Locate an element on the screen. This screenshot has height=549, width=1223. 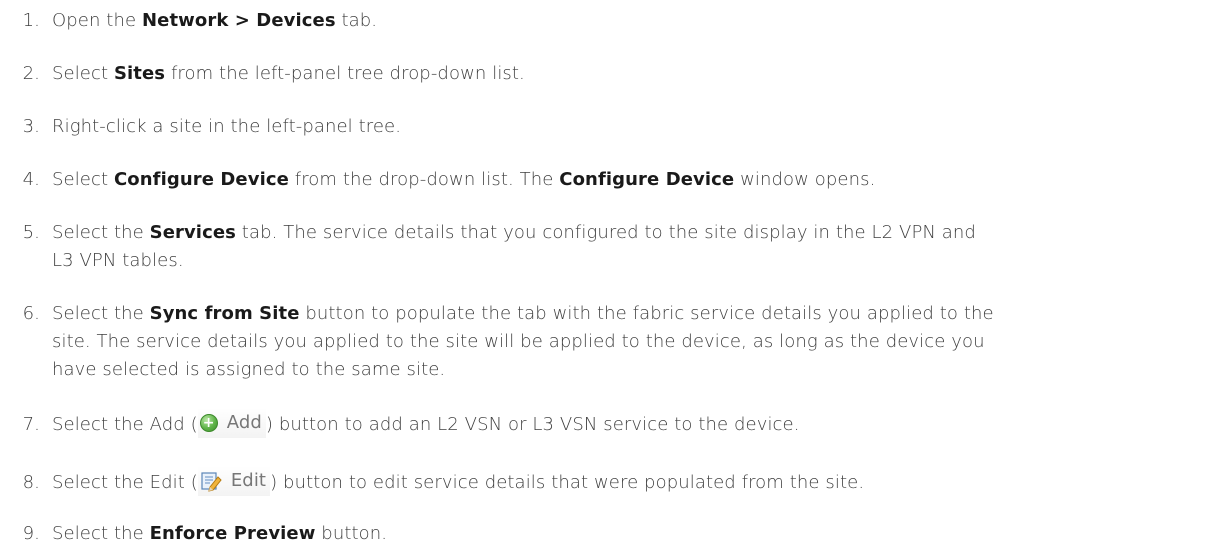
add-button-image: + Add is located at coordinates (231, 423).